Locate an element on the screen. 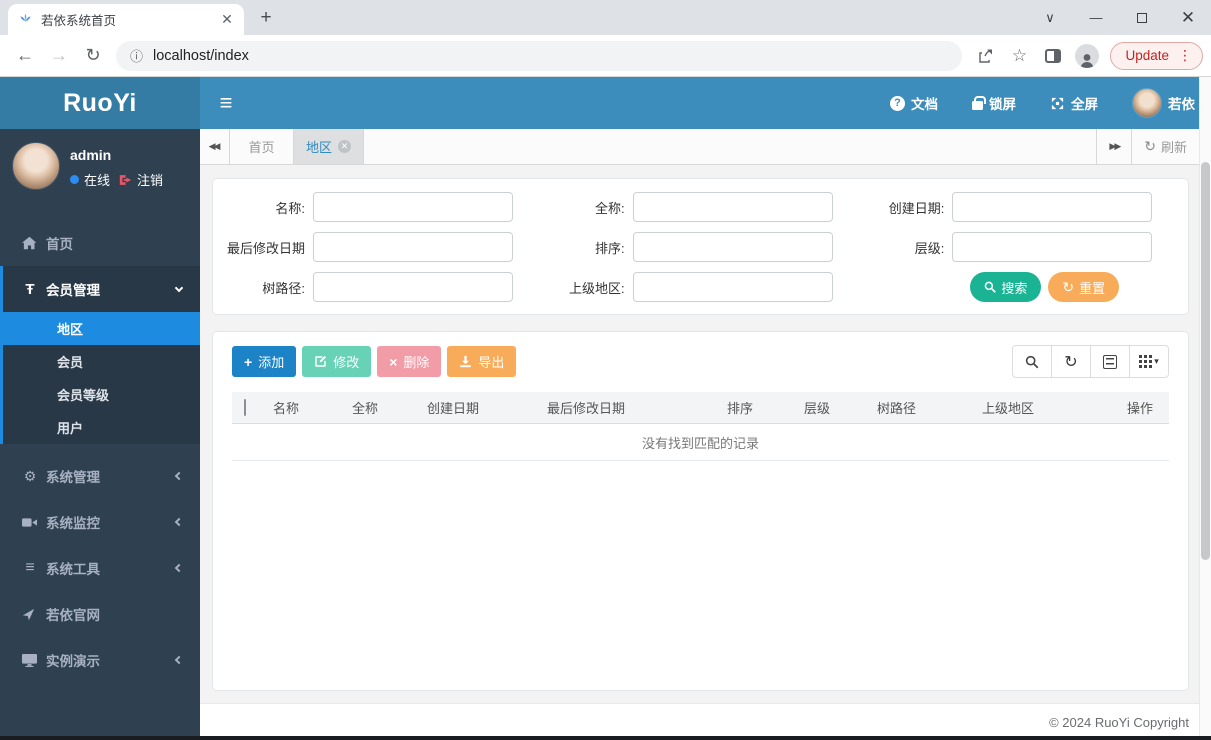 The width and height of the screenshot is (1211, 740). bookmark-star-icon: ☆ is located at coordinates (1019, 56).